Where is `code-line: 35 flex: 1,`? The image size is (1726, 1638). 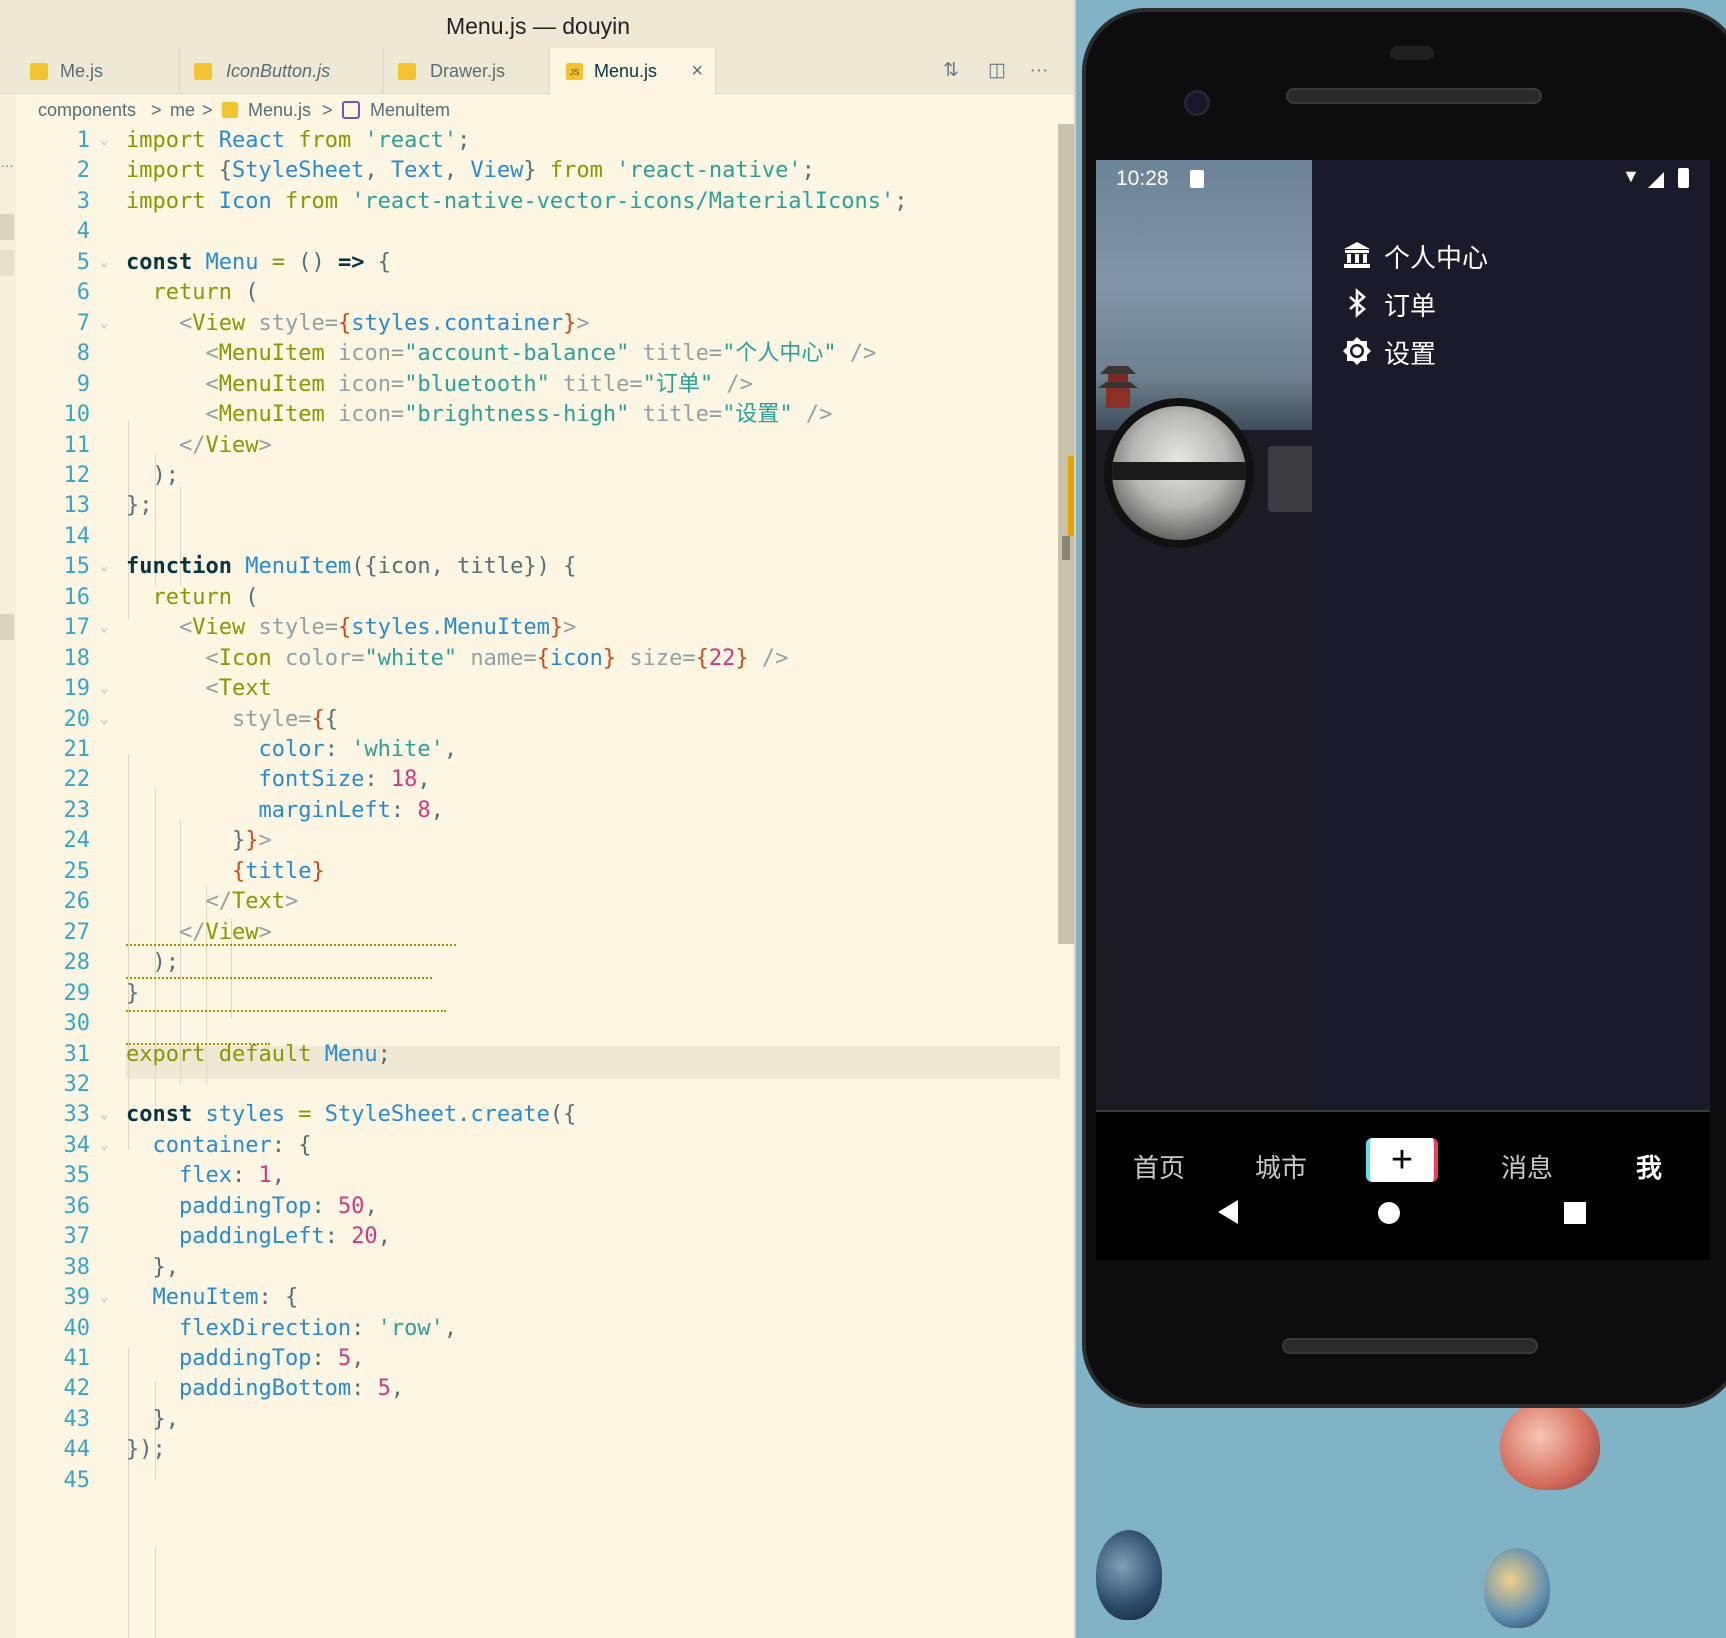 code-line: 35 flex: 1, is located at coordinates (530, 1175).